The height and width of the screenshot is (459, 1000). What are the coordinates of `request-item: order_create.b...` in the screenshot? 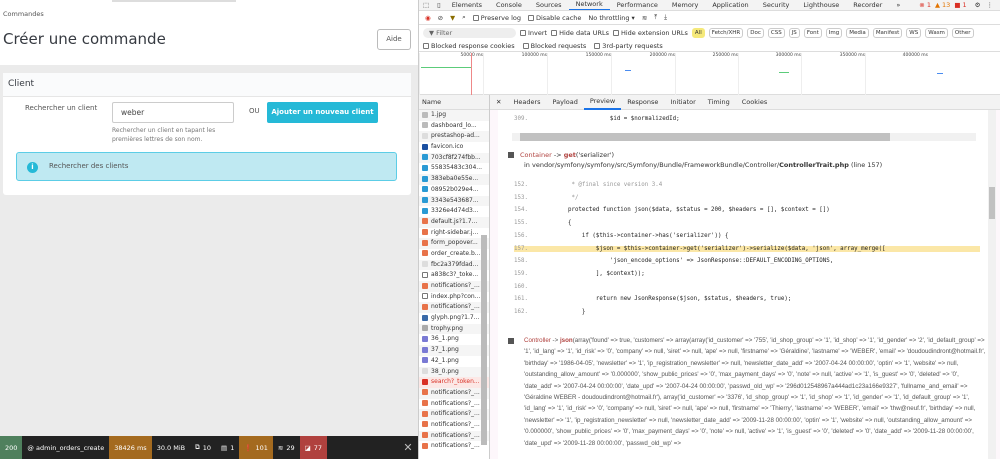 It's located at (454, 254).